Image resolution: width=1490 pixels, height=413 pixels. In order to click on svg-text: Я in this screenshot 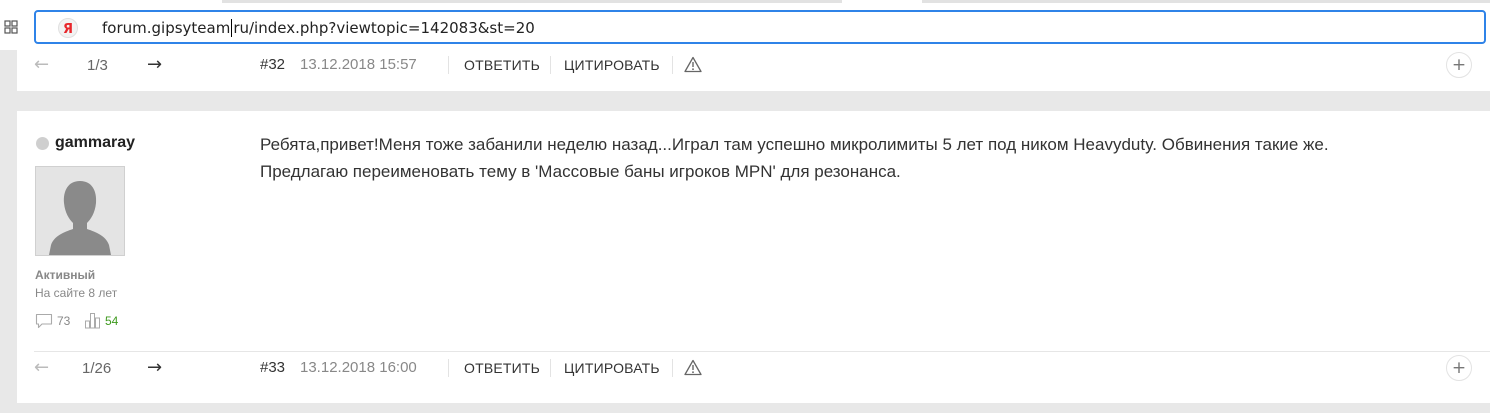, I will do `click(68, 29)`.